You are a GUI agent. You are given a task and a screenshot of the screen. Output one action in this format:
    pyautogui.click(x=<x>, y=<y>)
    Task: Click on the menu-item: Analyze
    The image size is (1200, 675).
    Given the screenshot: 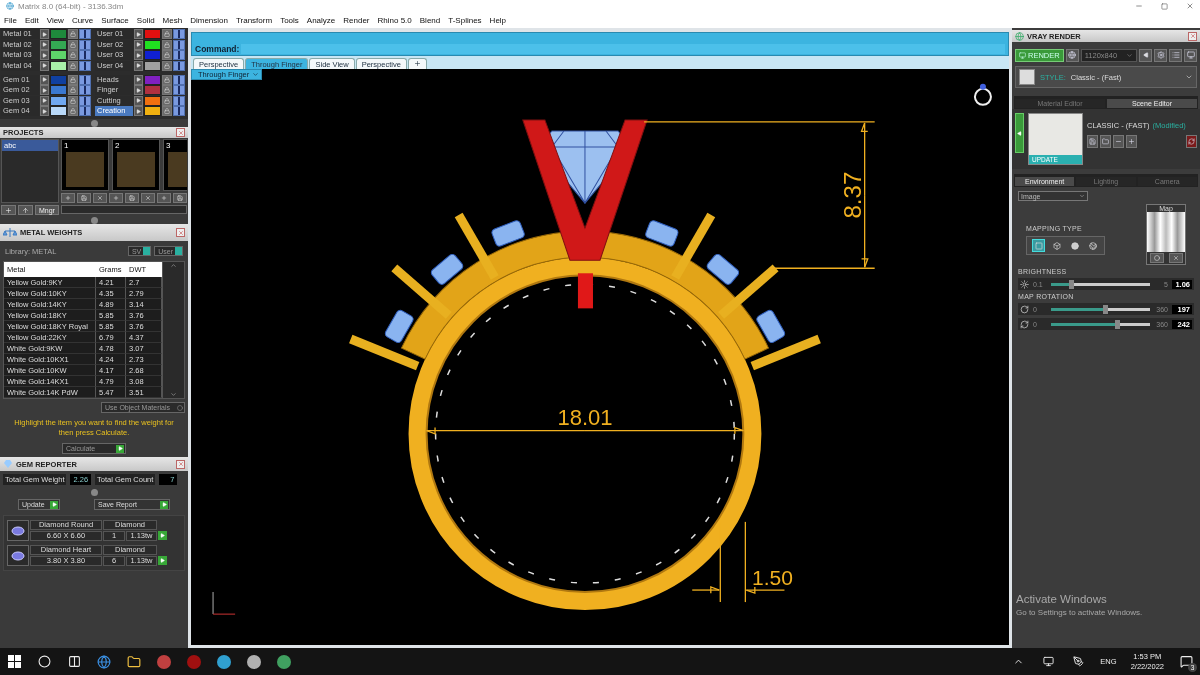 What is the action you would take?
    pyautogui.click(x=321, y=20)
    